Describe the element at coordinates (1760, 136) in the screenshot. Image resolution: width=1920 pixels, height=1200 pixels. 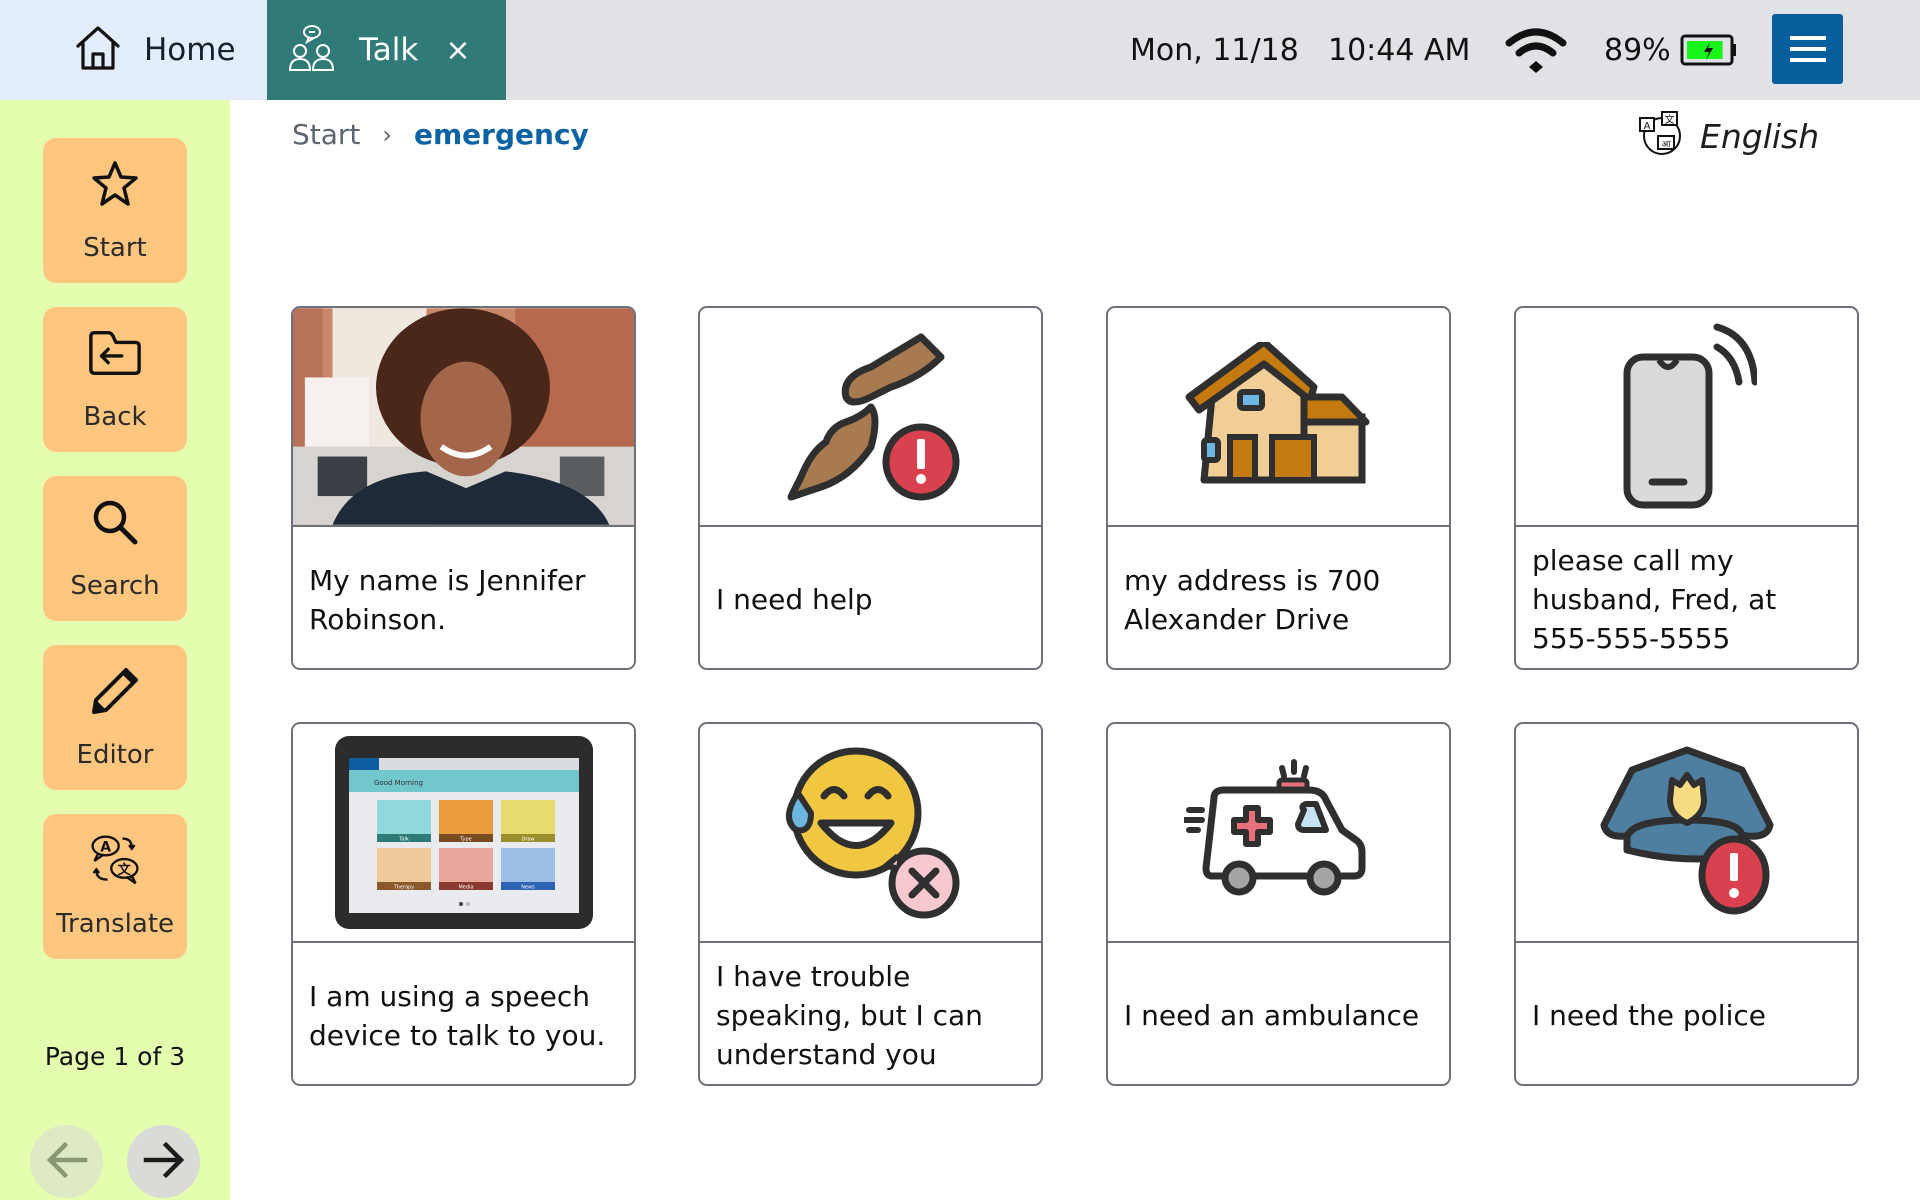
I see `language-label: English` at that location.